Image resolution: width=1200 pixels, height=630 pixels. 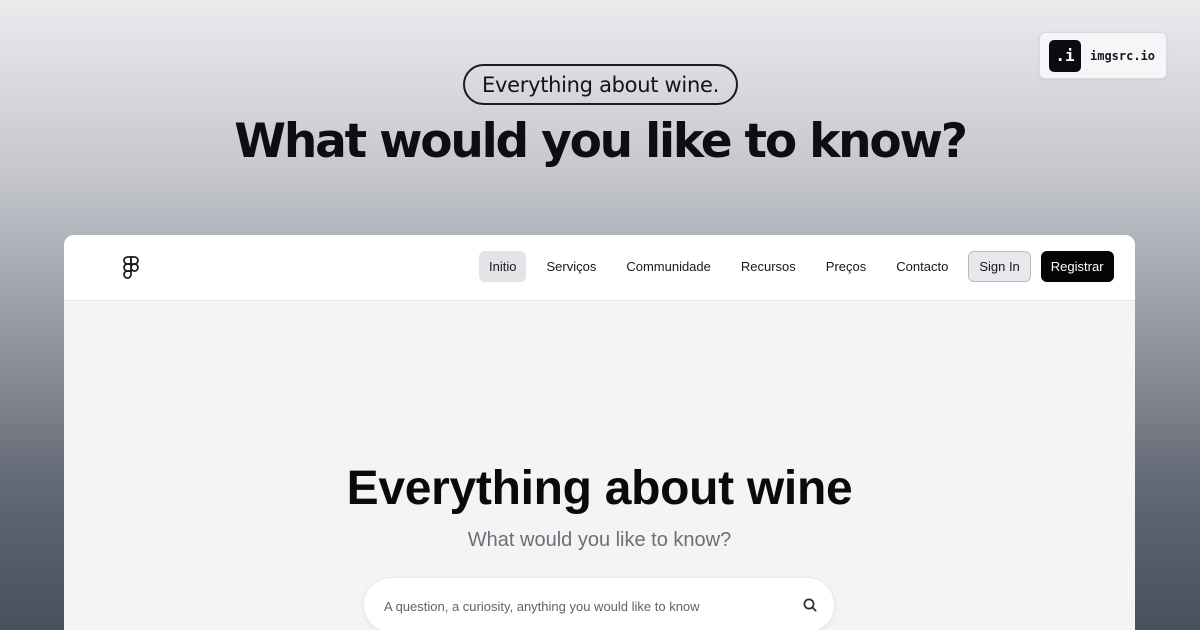 I want to click on hero-title: Everything about wine, so click(x=599, y=488).